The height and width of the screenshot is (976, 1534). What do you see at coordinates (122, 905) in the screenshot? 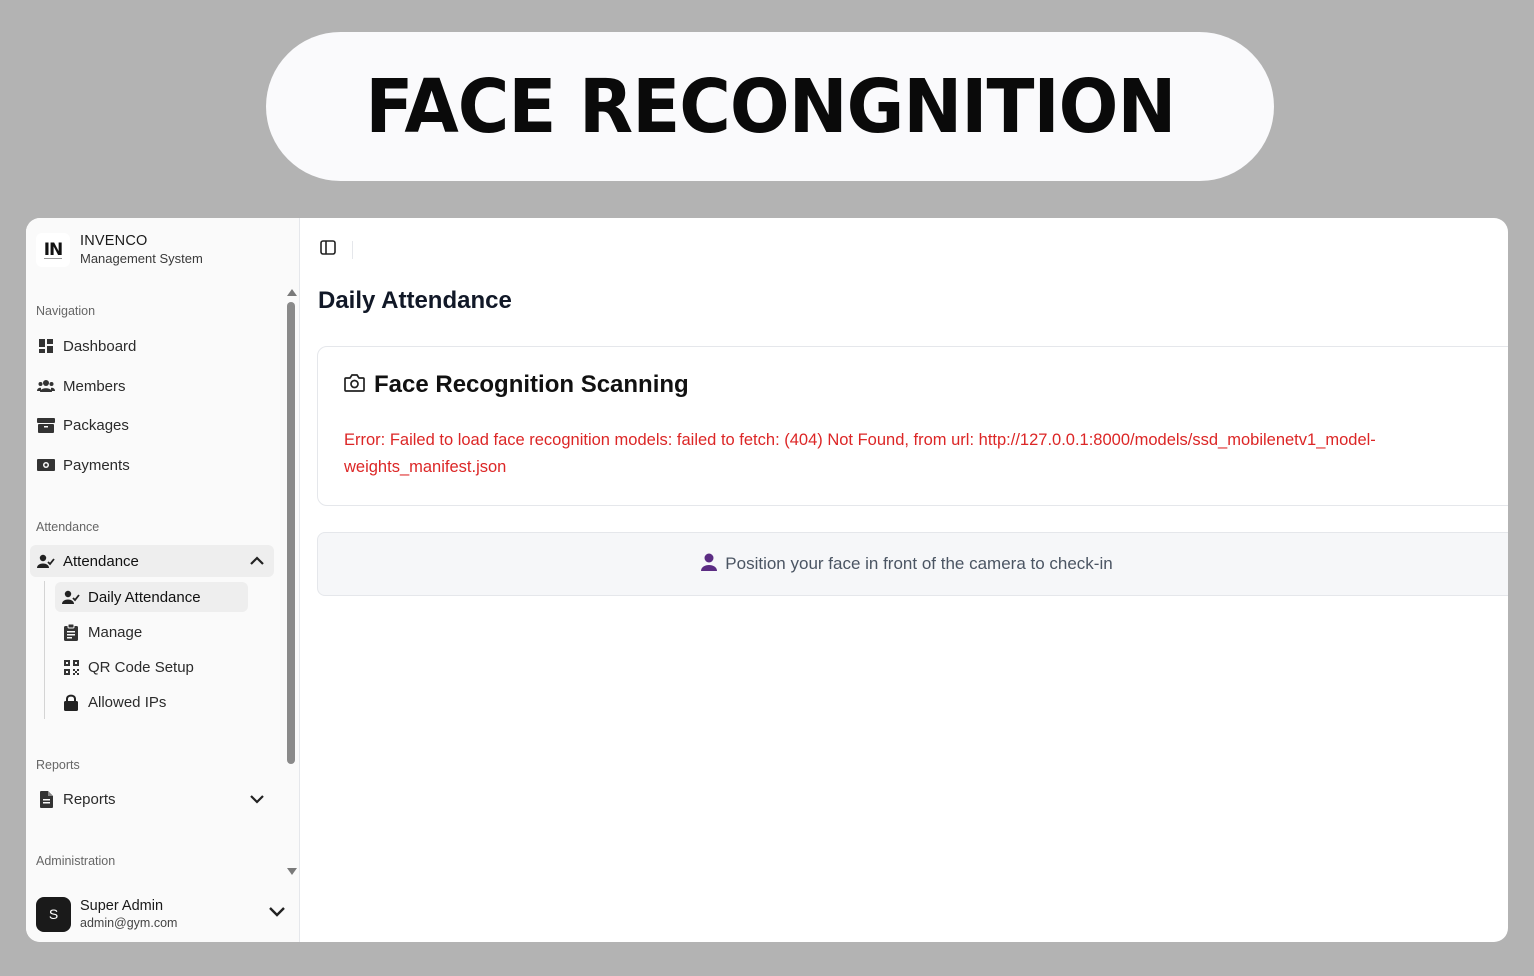
I see `user-name: Super Admin` at bounding box center [122, 905].